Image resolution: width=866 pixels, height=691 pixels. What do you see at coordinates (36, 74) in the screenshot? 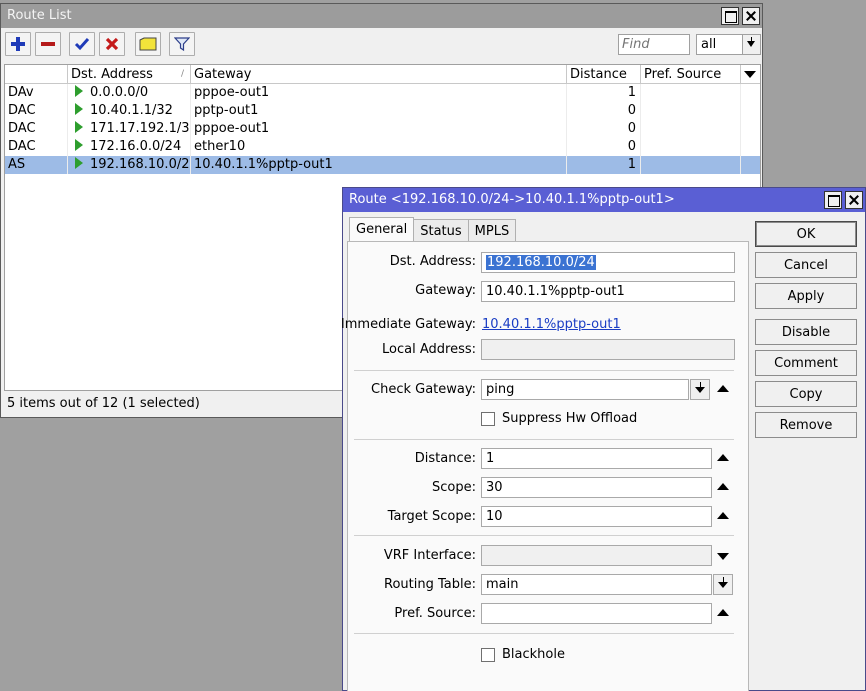
I see `col-flags` at bounding box center [36, 74].